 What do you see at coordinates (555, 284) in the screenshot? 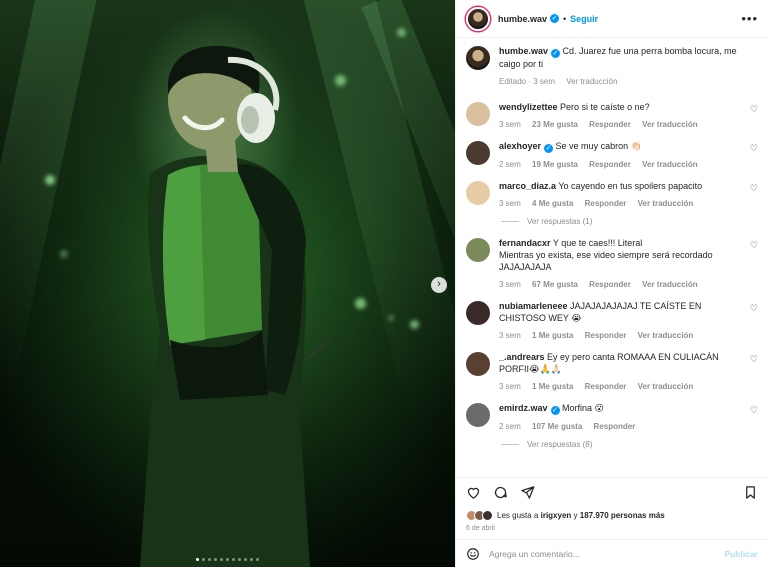
I see `comment-likes: 67 Me gusta` at bounding box center [555, 284].